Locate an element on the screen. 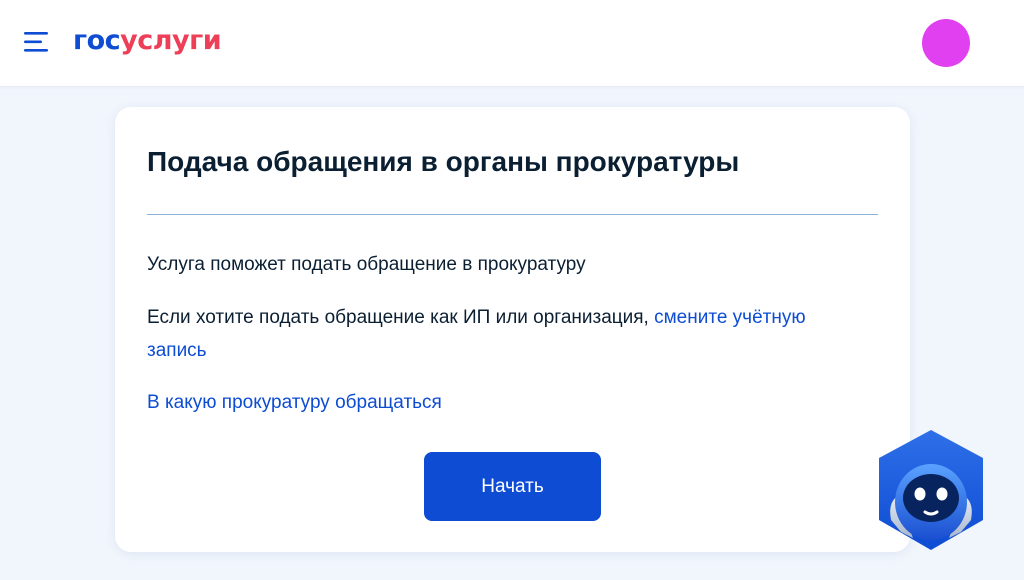  robot-assistant-icon is located at coordinates (931, 490).